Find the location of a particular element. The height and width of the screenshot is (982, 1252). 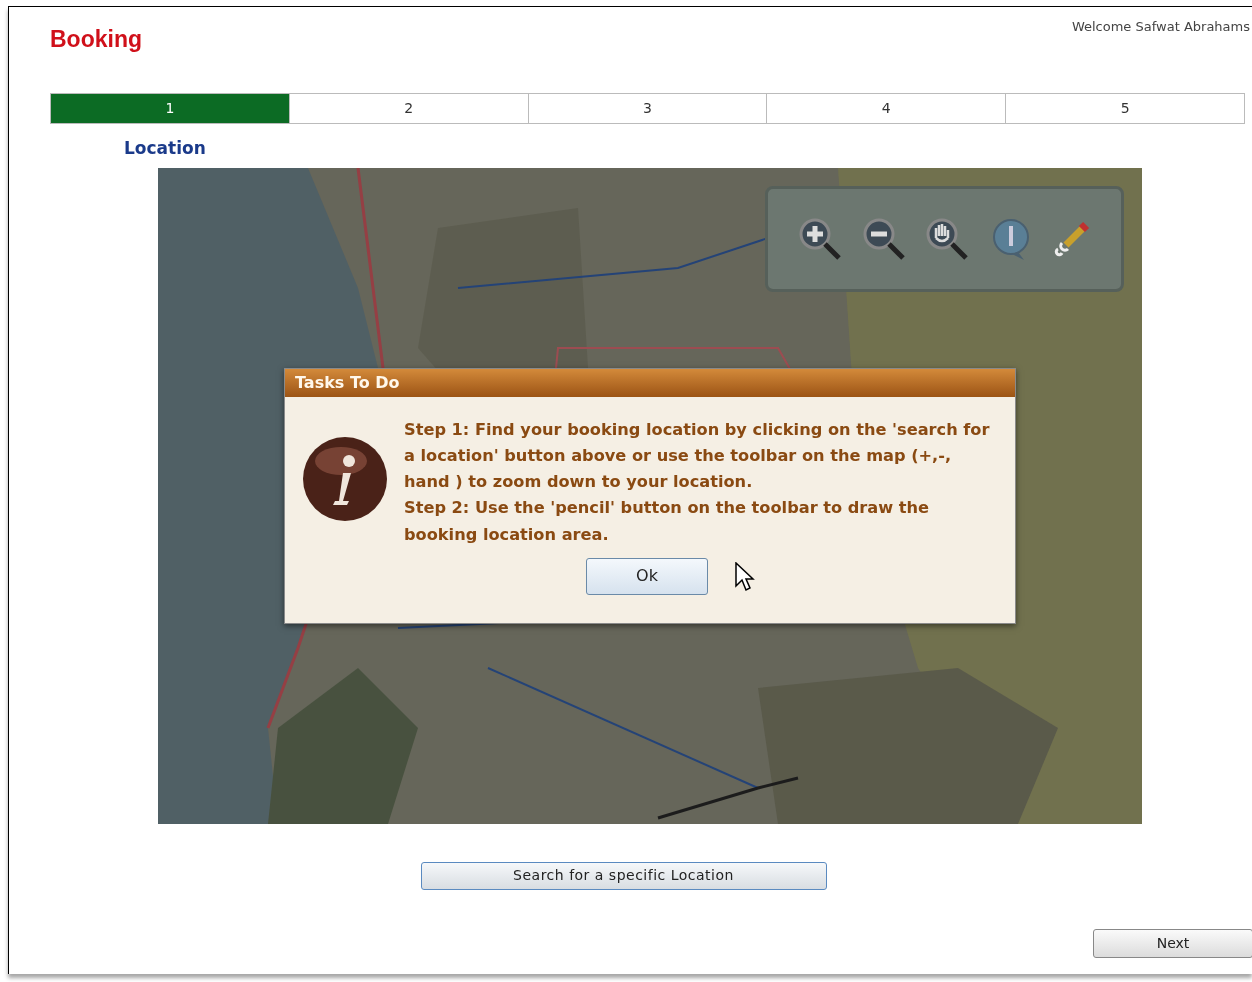

page-title: Booking is located at coordinates (96, 39).